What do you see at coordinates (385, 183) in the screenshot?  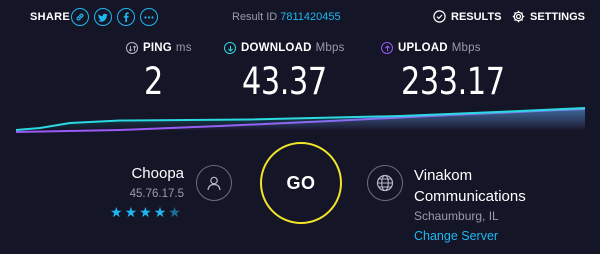 I see `globe-icon` at bounding box center [385, 183].